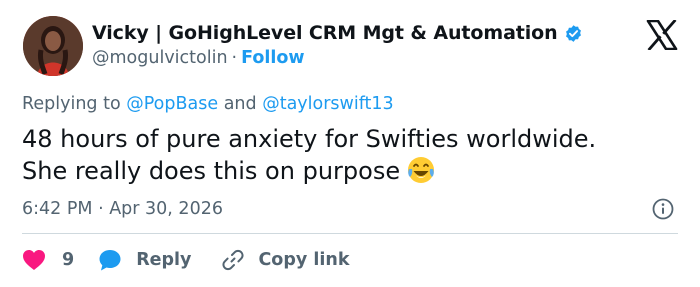 The height and width of the screenshot is (287, 700). What do you see at coordinates (272, 58) in the screenshot?
I see `follow-link: Follow` at bounding box center [272, 58].